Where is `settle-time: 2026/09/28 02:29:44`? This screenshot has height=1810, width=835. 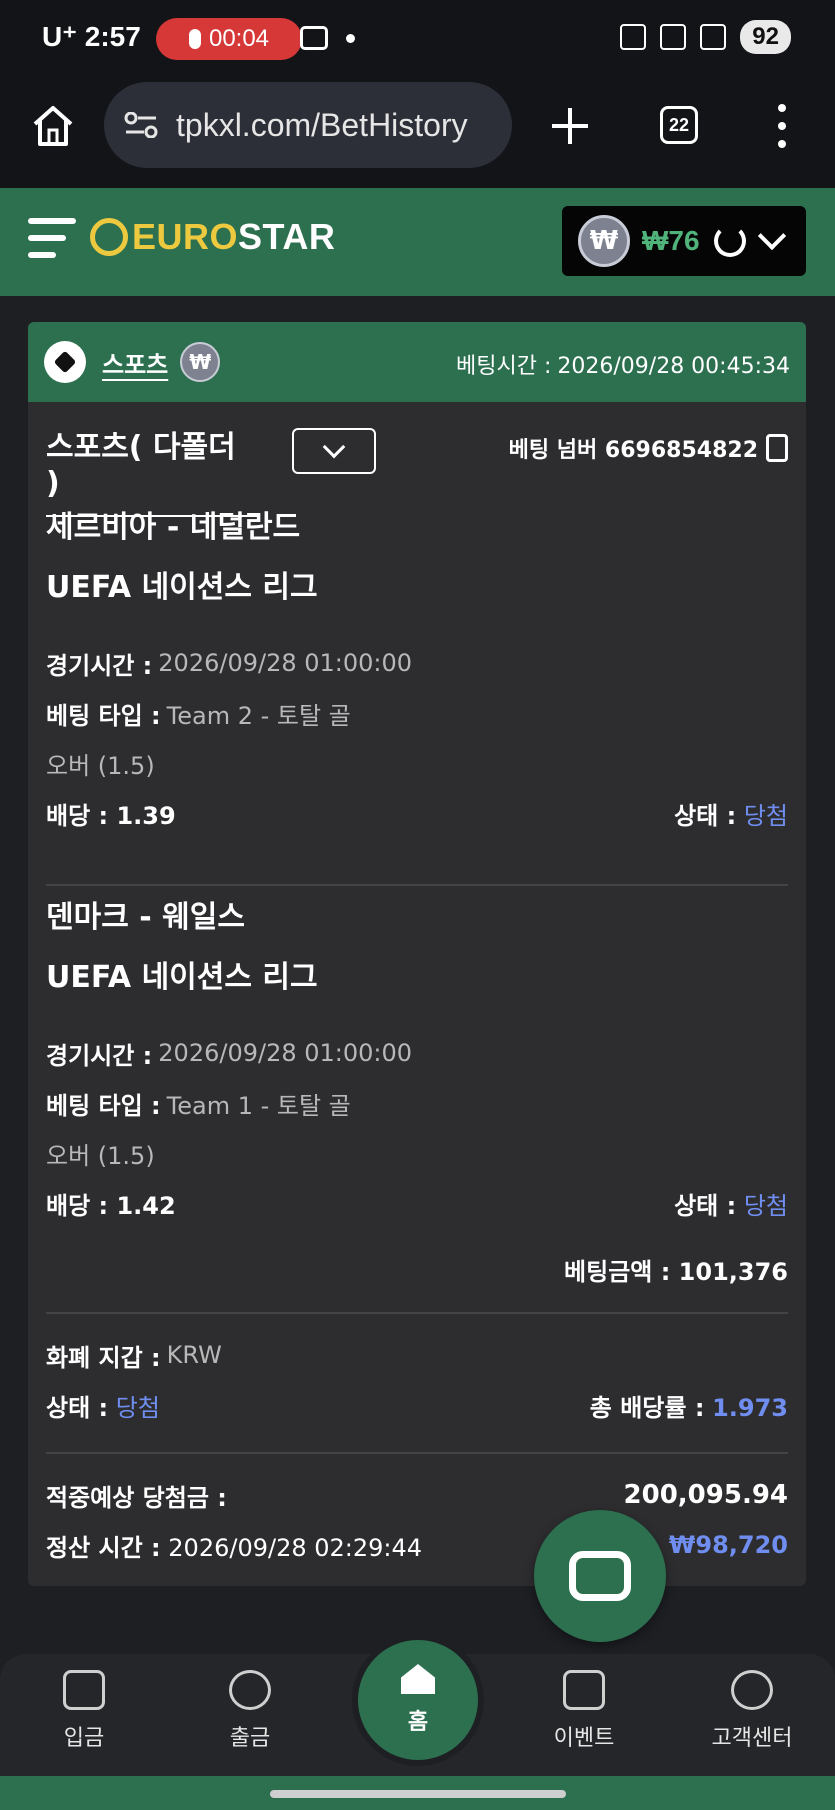
settle-time: 2026/09/28 02:29:44 is located at coordinates (295, 1547).